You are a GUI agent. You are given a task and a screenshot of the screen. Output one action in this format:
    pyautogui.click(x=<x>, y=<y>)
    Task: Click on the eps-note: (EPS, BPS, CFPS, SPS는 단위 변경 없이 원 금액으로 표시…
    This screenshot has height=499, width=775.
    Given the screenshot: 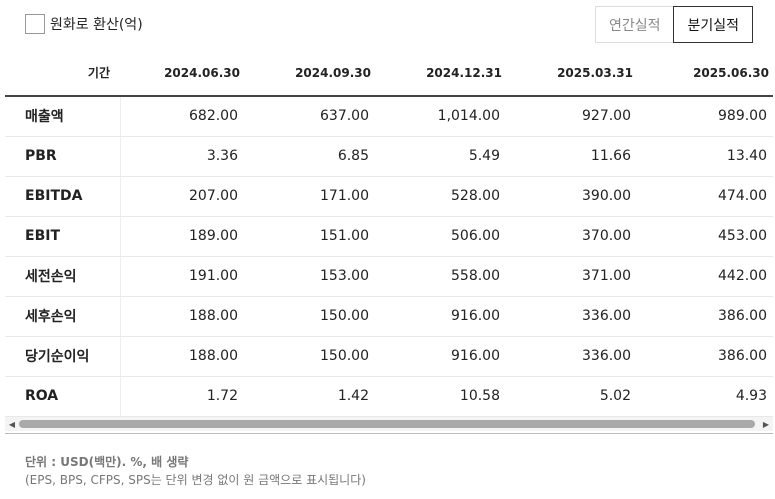 What is the action you would take?
    pyautogui.click(x=195, y=480)
    